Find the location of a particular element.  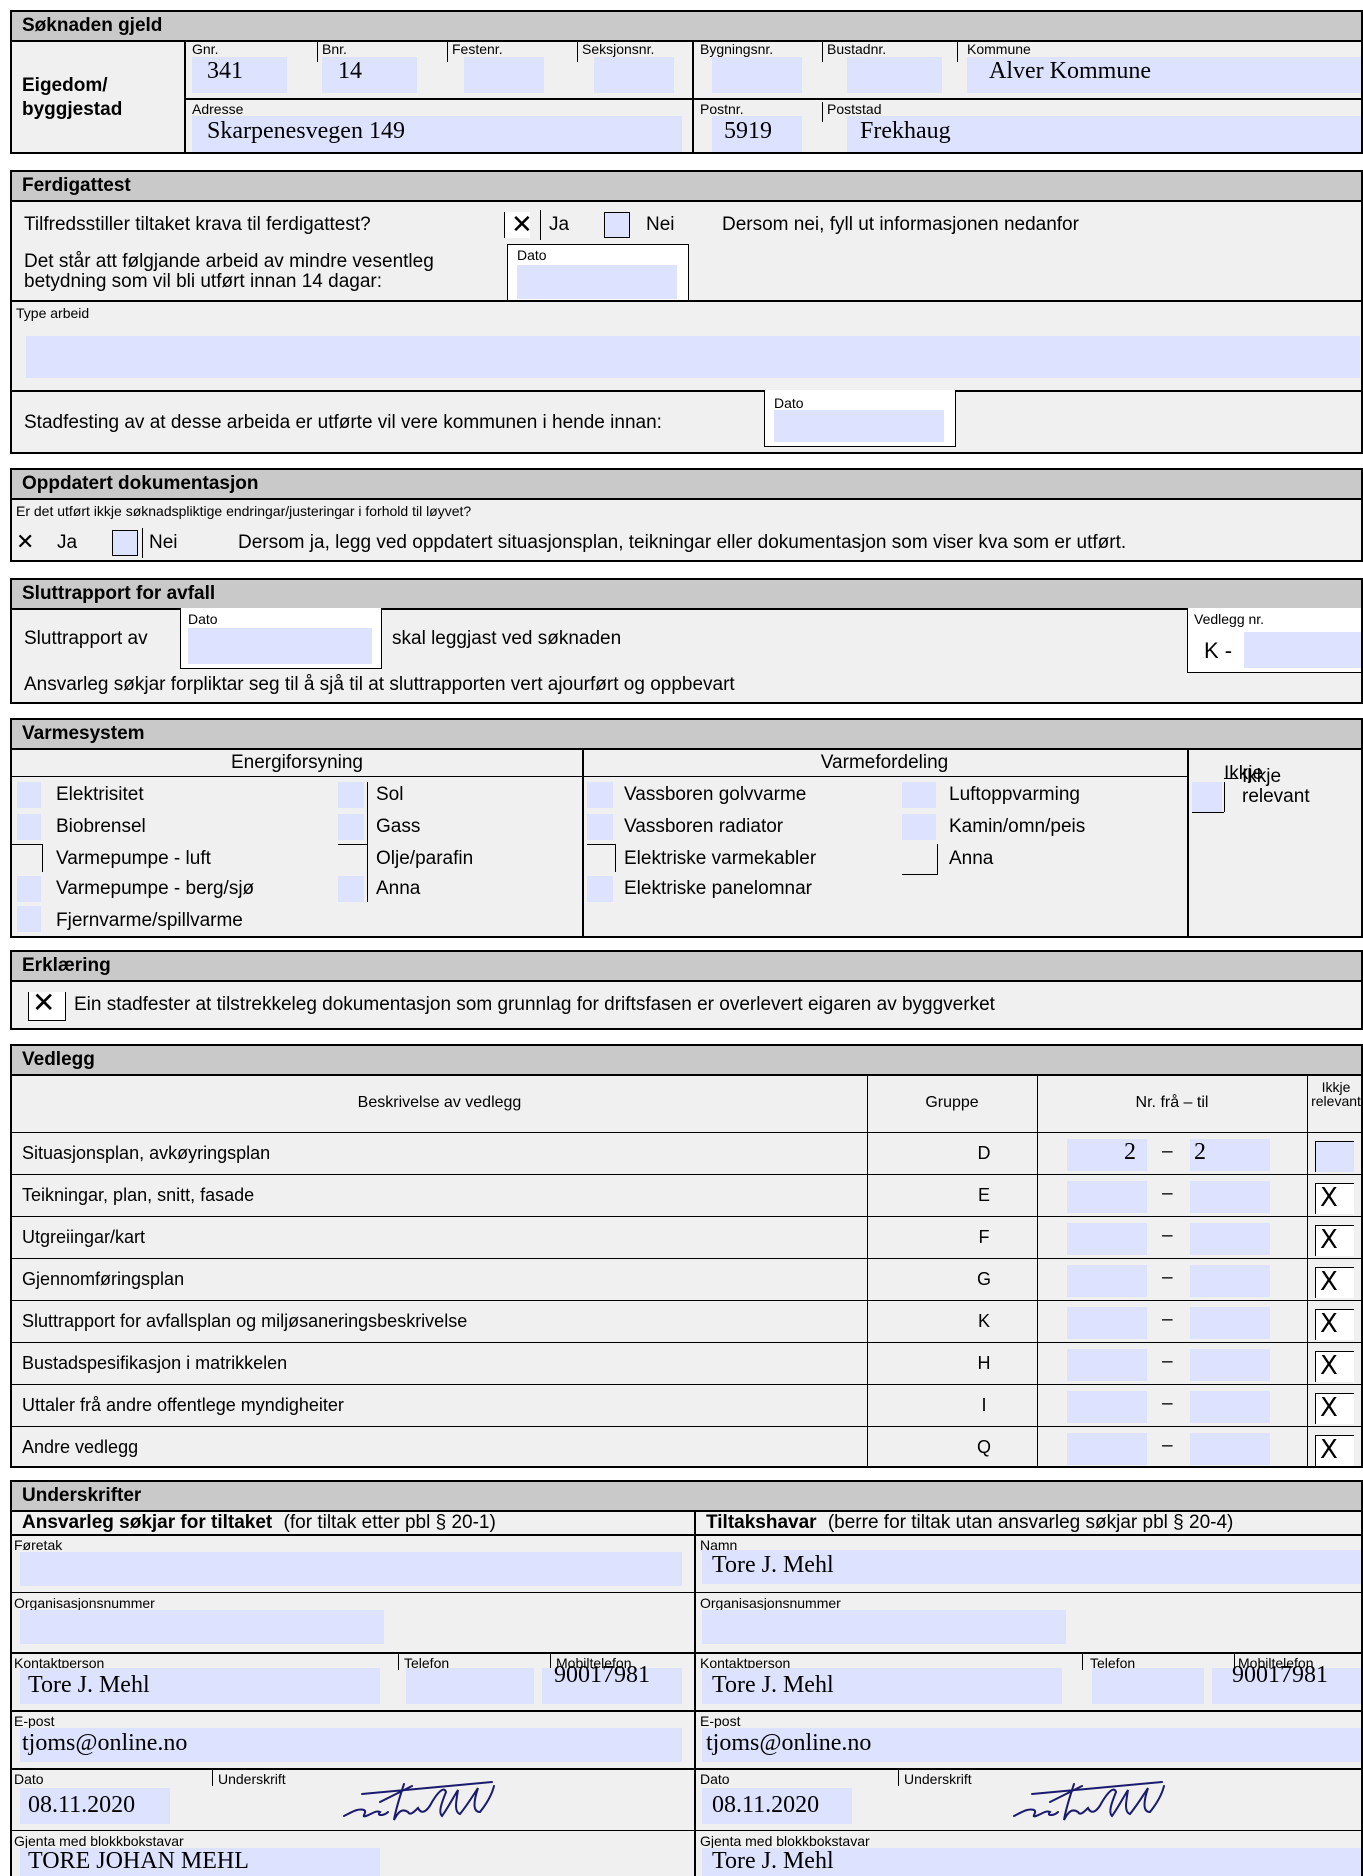

dato2-field is located at coordinates (859, 426).